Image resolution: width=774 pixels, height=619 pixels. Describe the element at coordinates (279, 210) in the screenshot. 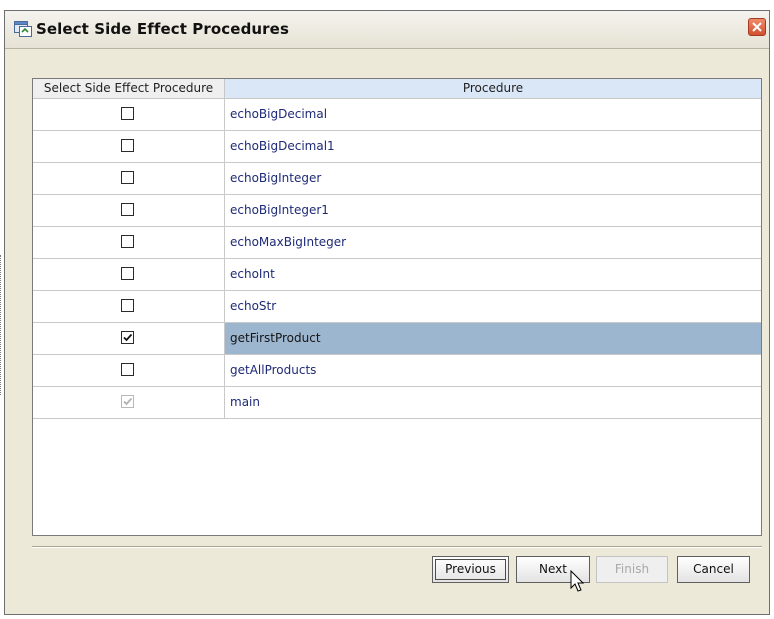

I see `procedure-name: echoBigInteger1` at that location.